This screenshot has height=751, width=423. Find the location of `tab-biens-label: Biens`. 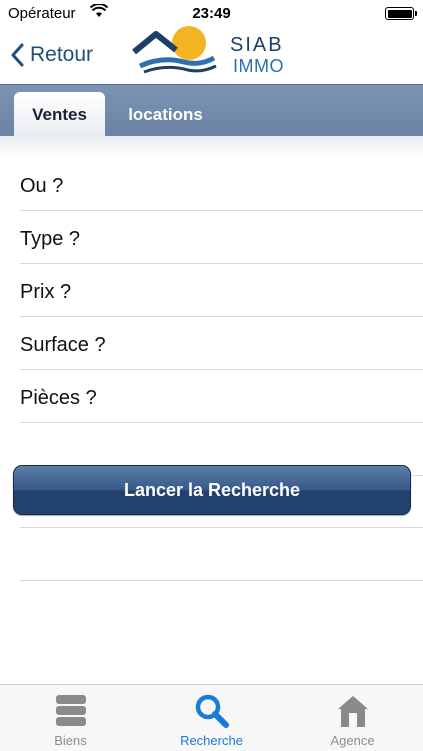

tab-biens-label: Biens is located at coordinates (70, 740).